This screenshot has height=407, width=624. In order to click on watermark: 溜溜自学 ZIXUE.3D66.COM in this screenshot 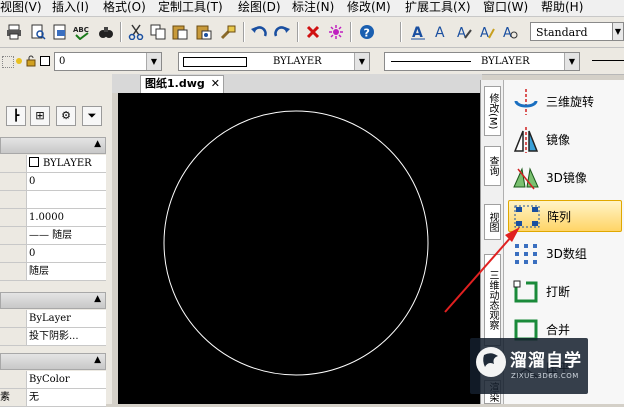, I will do `click(529, 366)`.